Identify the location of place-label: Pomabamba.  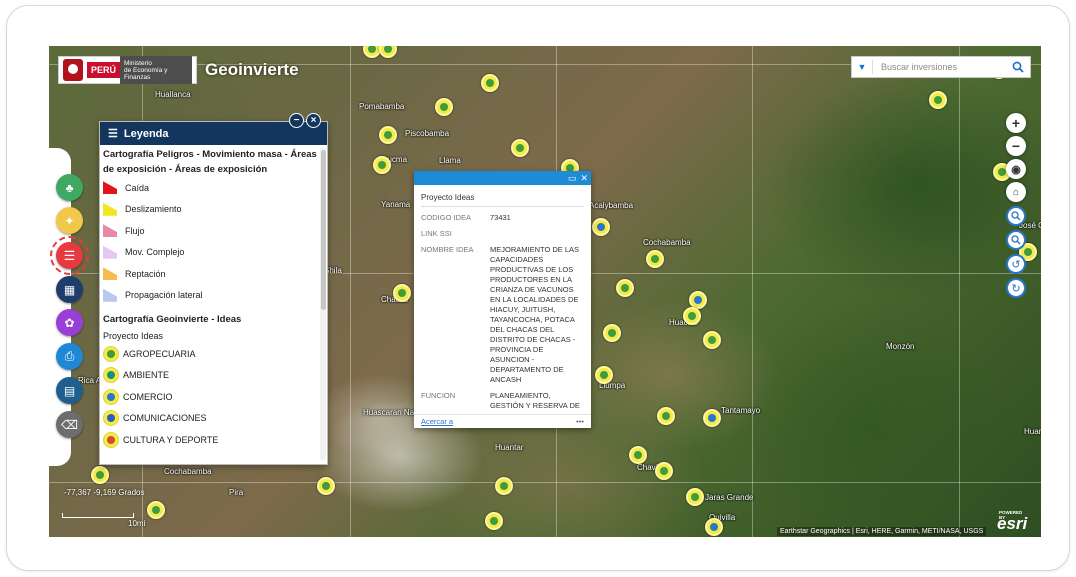
(382, 106).